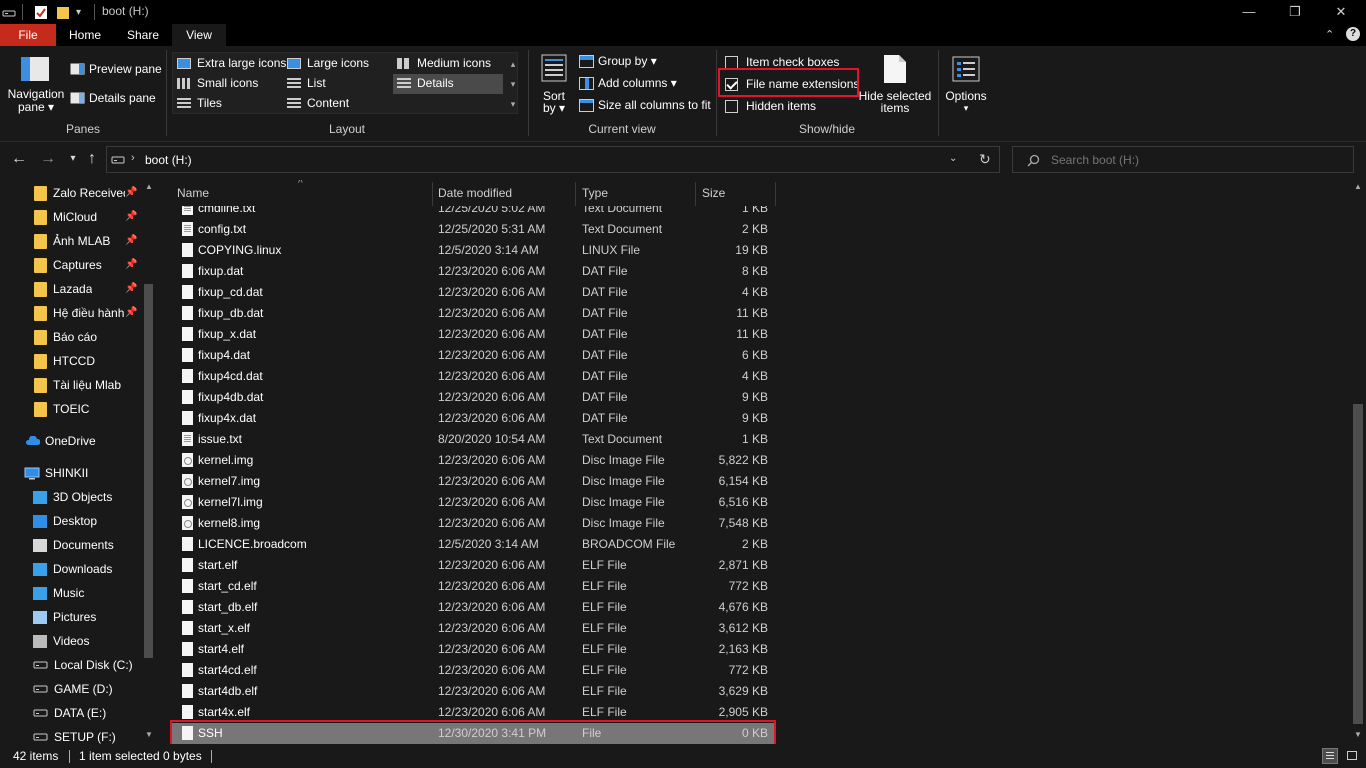 This screenshot has height=768, width=1366. I want to click on vertical-scrollbar: ▲ ▼, so click(1358, 462).